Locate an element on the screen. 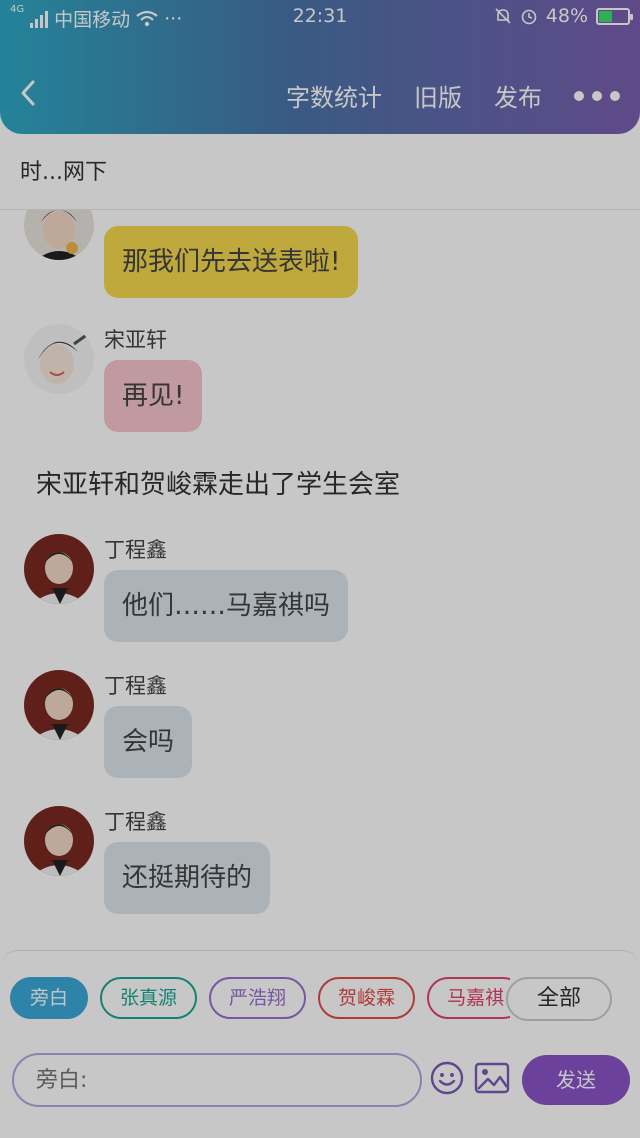 The height and width of the screenshot is (1138, 640). message-bubble: 还挺期待的 is located at coordinates (187, 878).